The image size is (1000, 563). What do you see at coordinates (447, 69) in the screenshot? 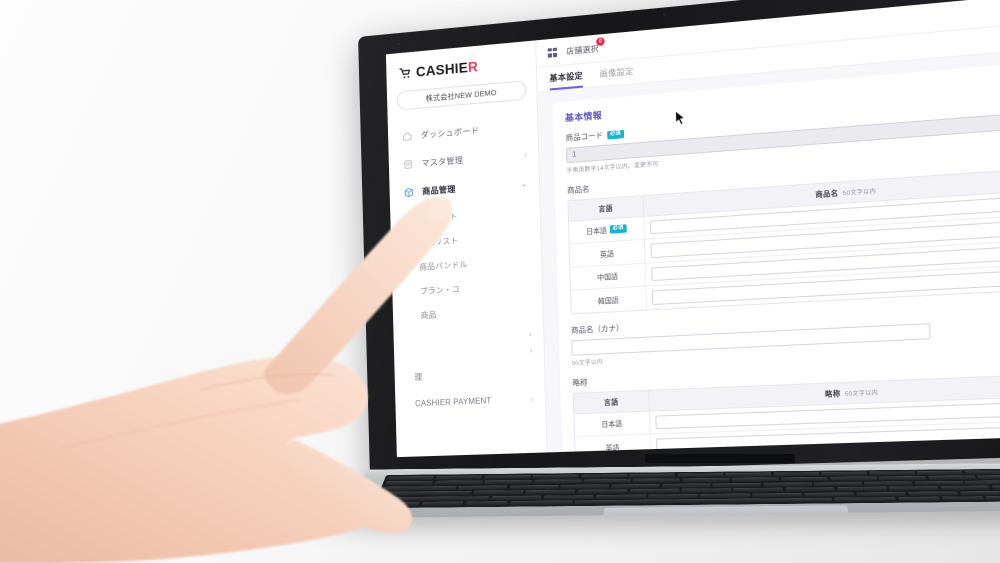
I see `brand-name: CASHIER` at bounding box center [447, 69].